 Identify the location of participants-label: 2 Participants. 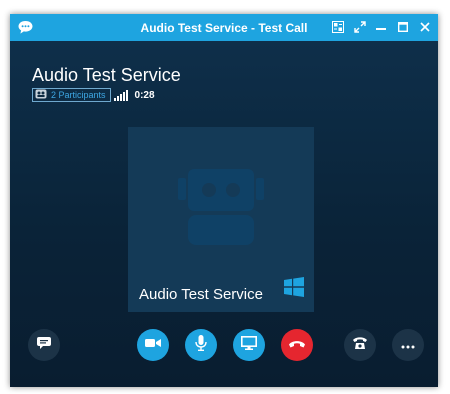
(78, 95).